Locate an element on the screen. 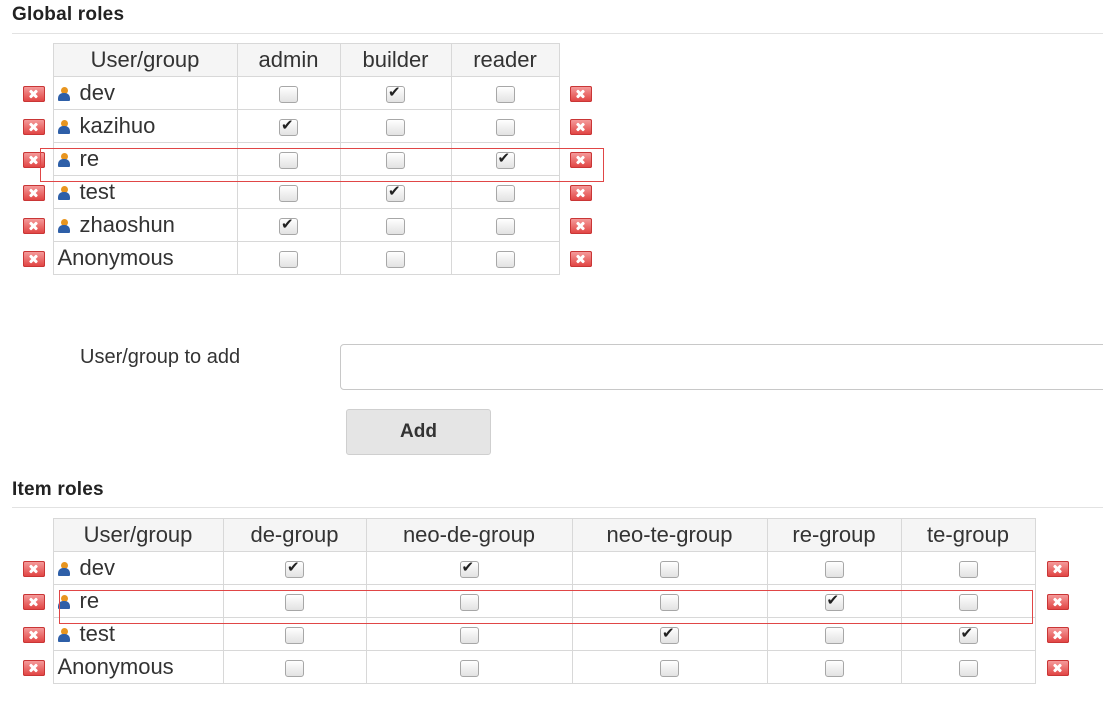 This screenshot has height=712, width=1103. global-roles-row: Anonymous is located at coordinates (309, 258).